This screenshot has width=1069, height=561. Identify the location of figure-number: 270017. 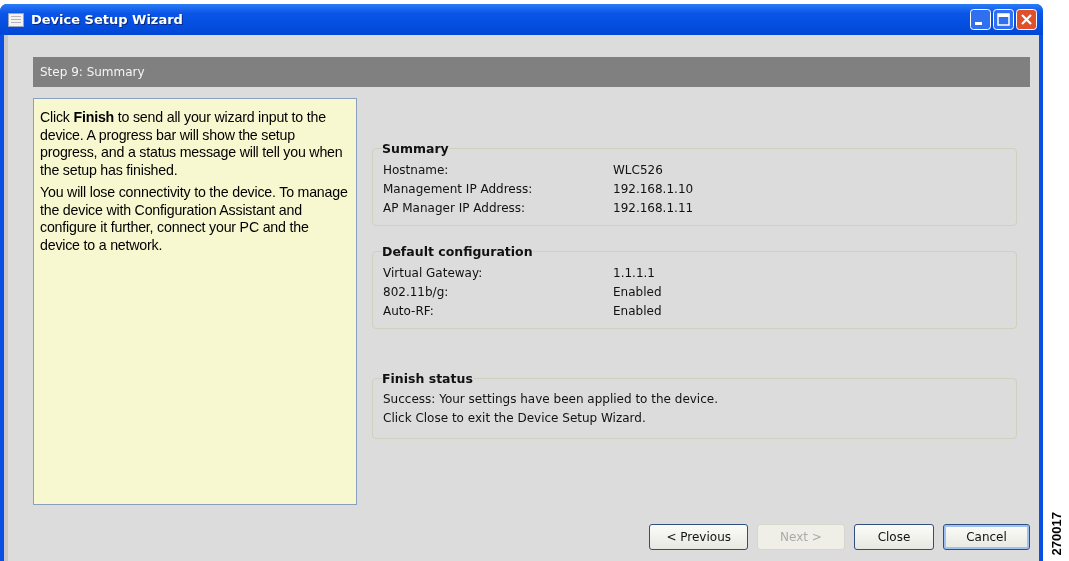
(1056, 533).